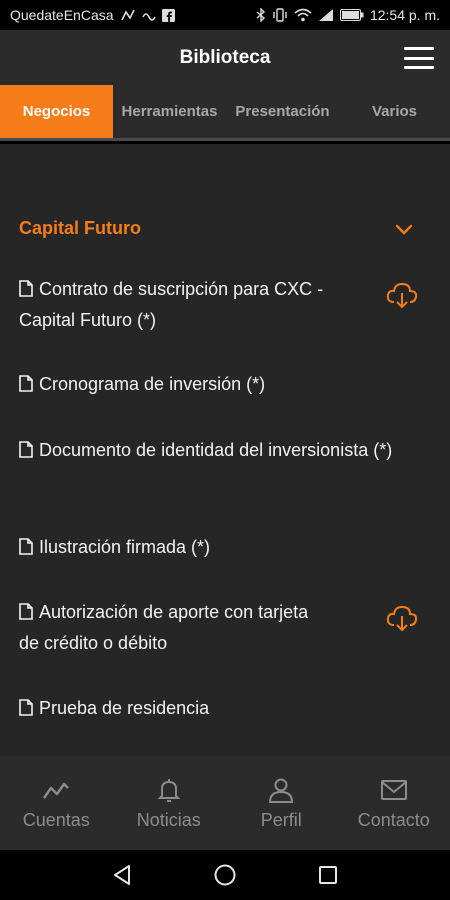 The width and height of the screenshot is (450, 900). I want to click on document-title: Ilustración firmada (*), so click(125, 547).